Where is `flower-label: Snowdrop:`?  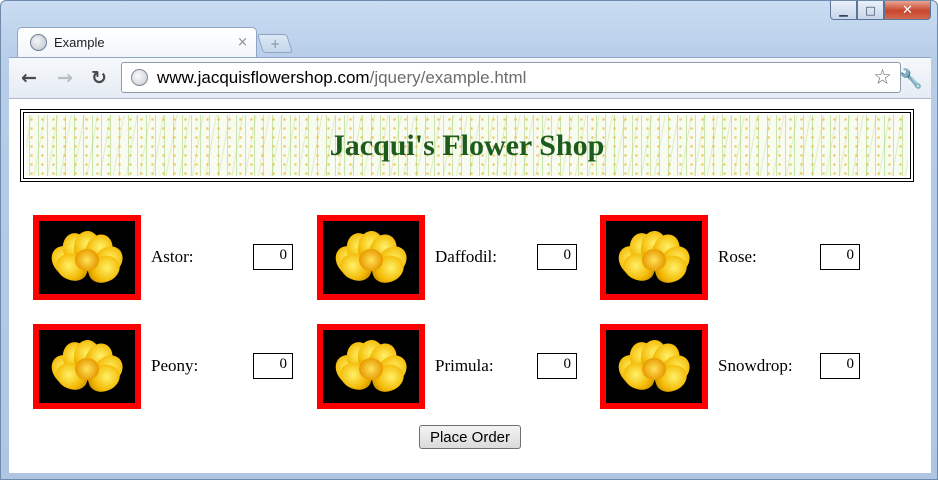
flower-label: Snowdrop: is located at coordinates (755, 365).